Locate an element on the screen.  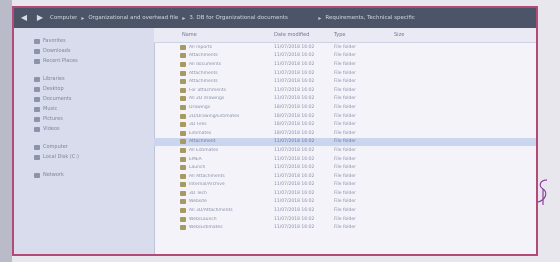
file-name: Web/Launch is located at coordinates (203, 219).